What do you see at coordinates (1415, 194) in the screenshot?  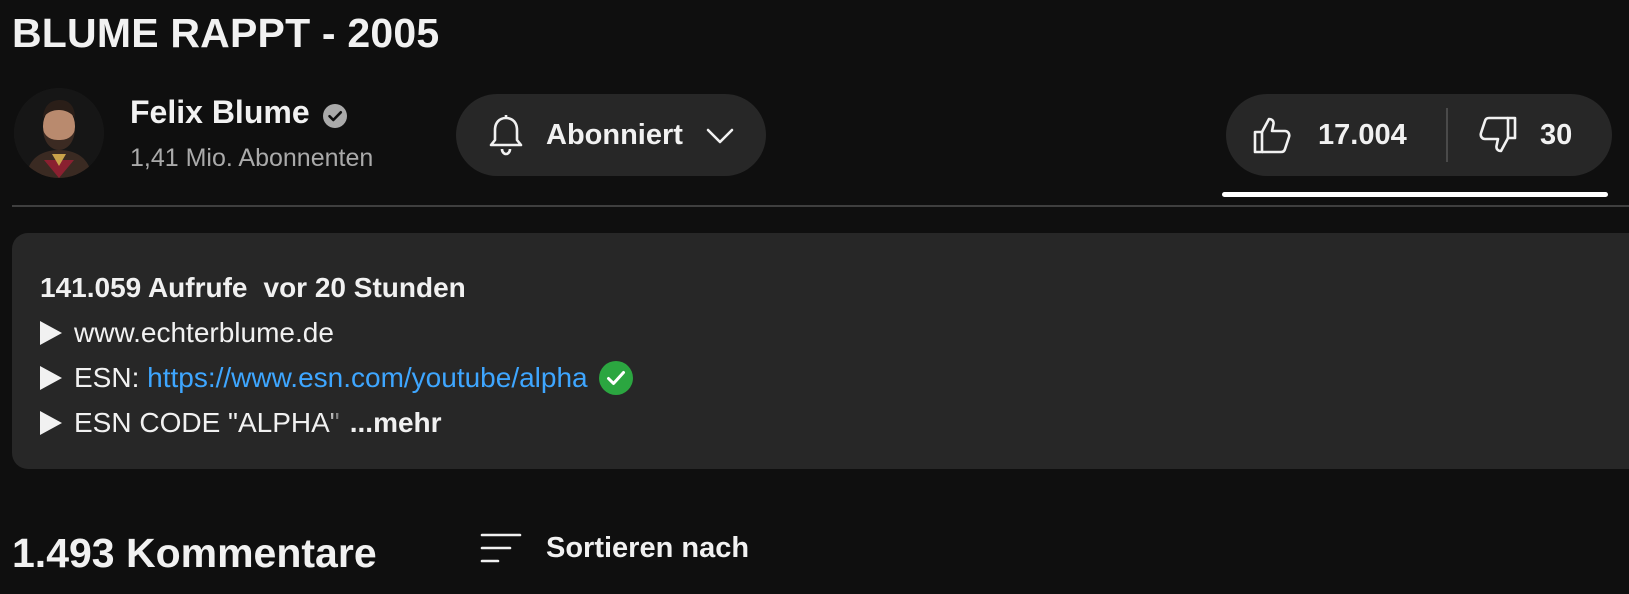 I see `like-ratio-bar` at bounding box center [1415, 194].